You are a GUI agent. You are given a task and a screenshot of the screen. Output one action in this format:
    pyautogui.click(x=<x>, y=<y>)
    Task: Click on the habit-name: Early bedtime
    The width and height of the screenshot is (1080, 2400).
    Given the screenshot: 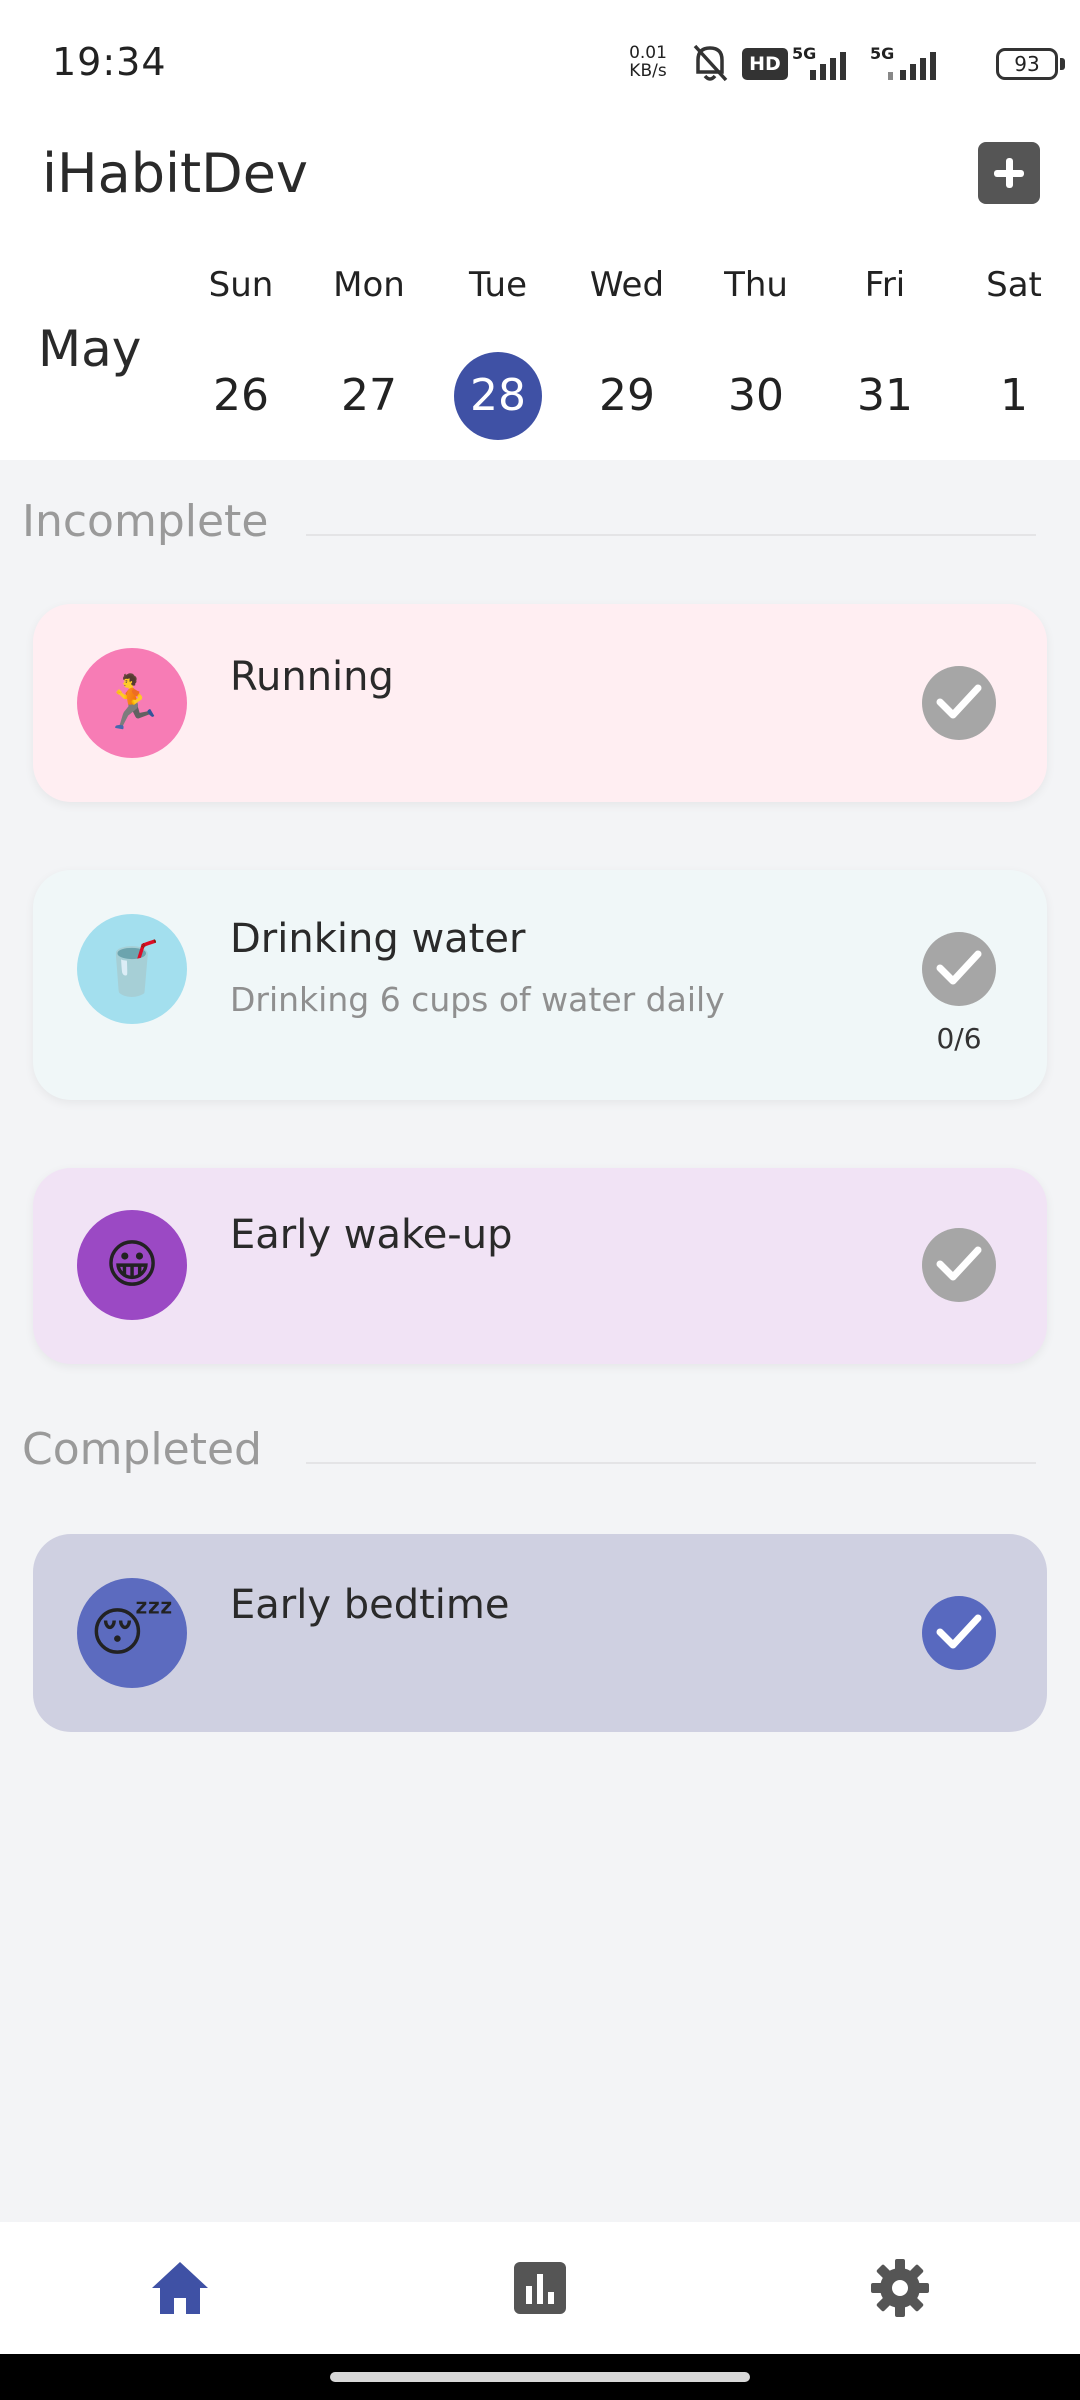 What is the action you would take?
    pyautogui.click(x=370, y=1605)
    